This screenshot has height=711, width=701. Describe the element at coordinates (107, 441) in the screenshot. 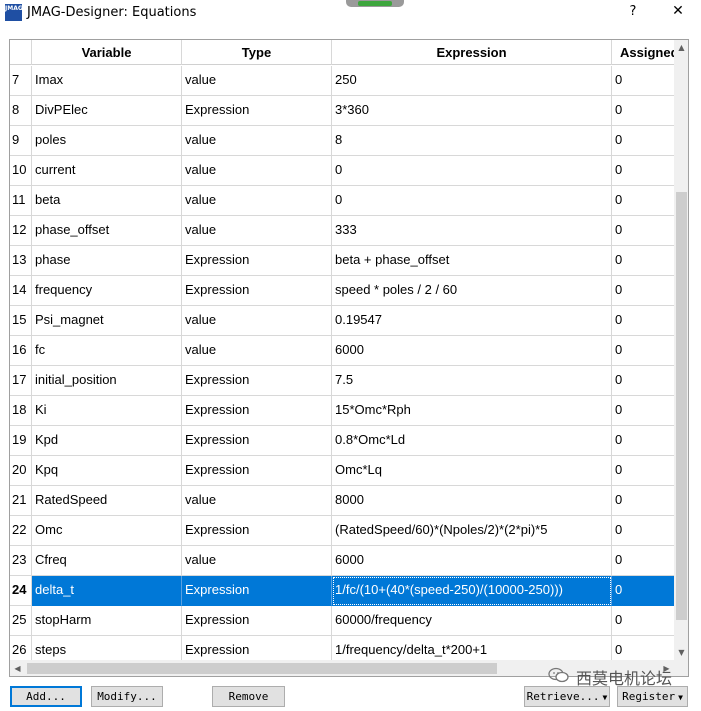

I see `cell-variable: Kpd` at that location.